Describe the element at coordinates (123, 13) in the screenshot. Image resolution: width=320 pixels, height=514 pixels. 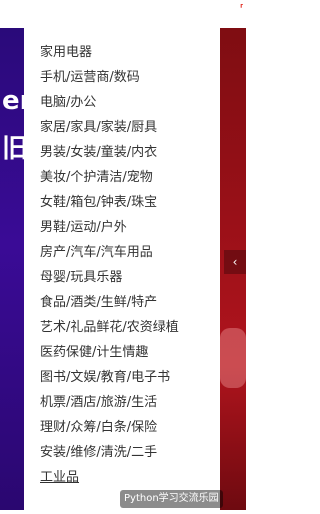
I see `top-bar: ⸢` at that location.